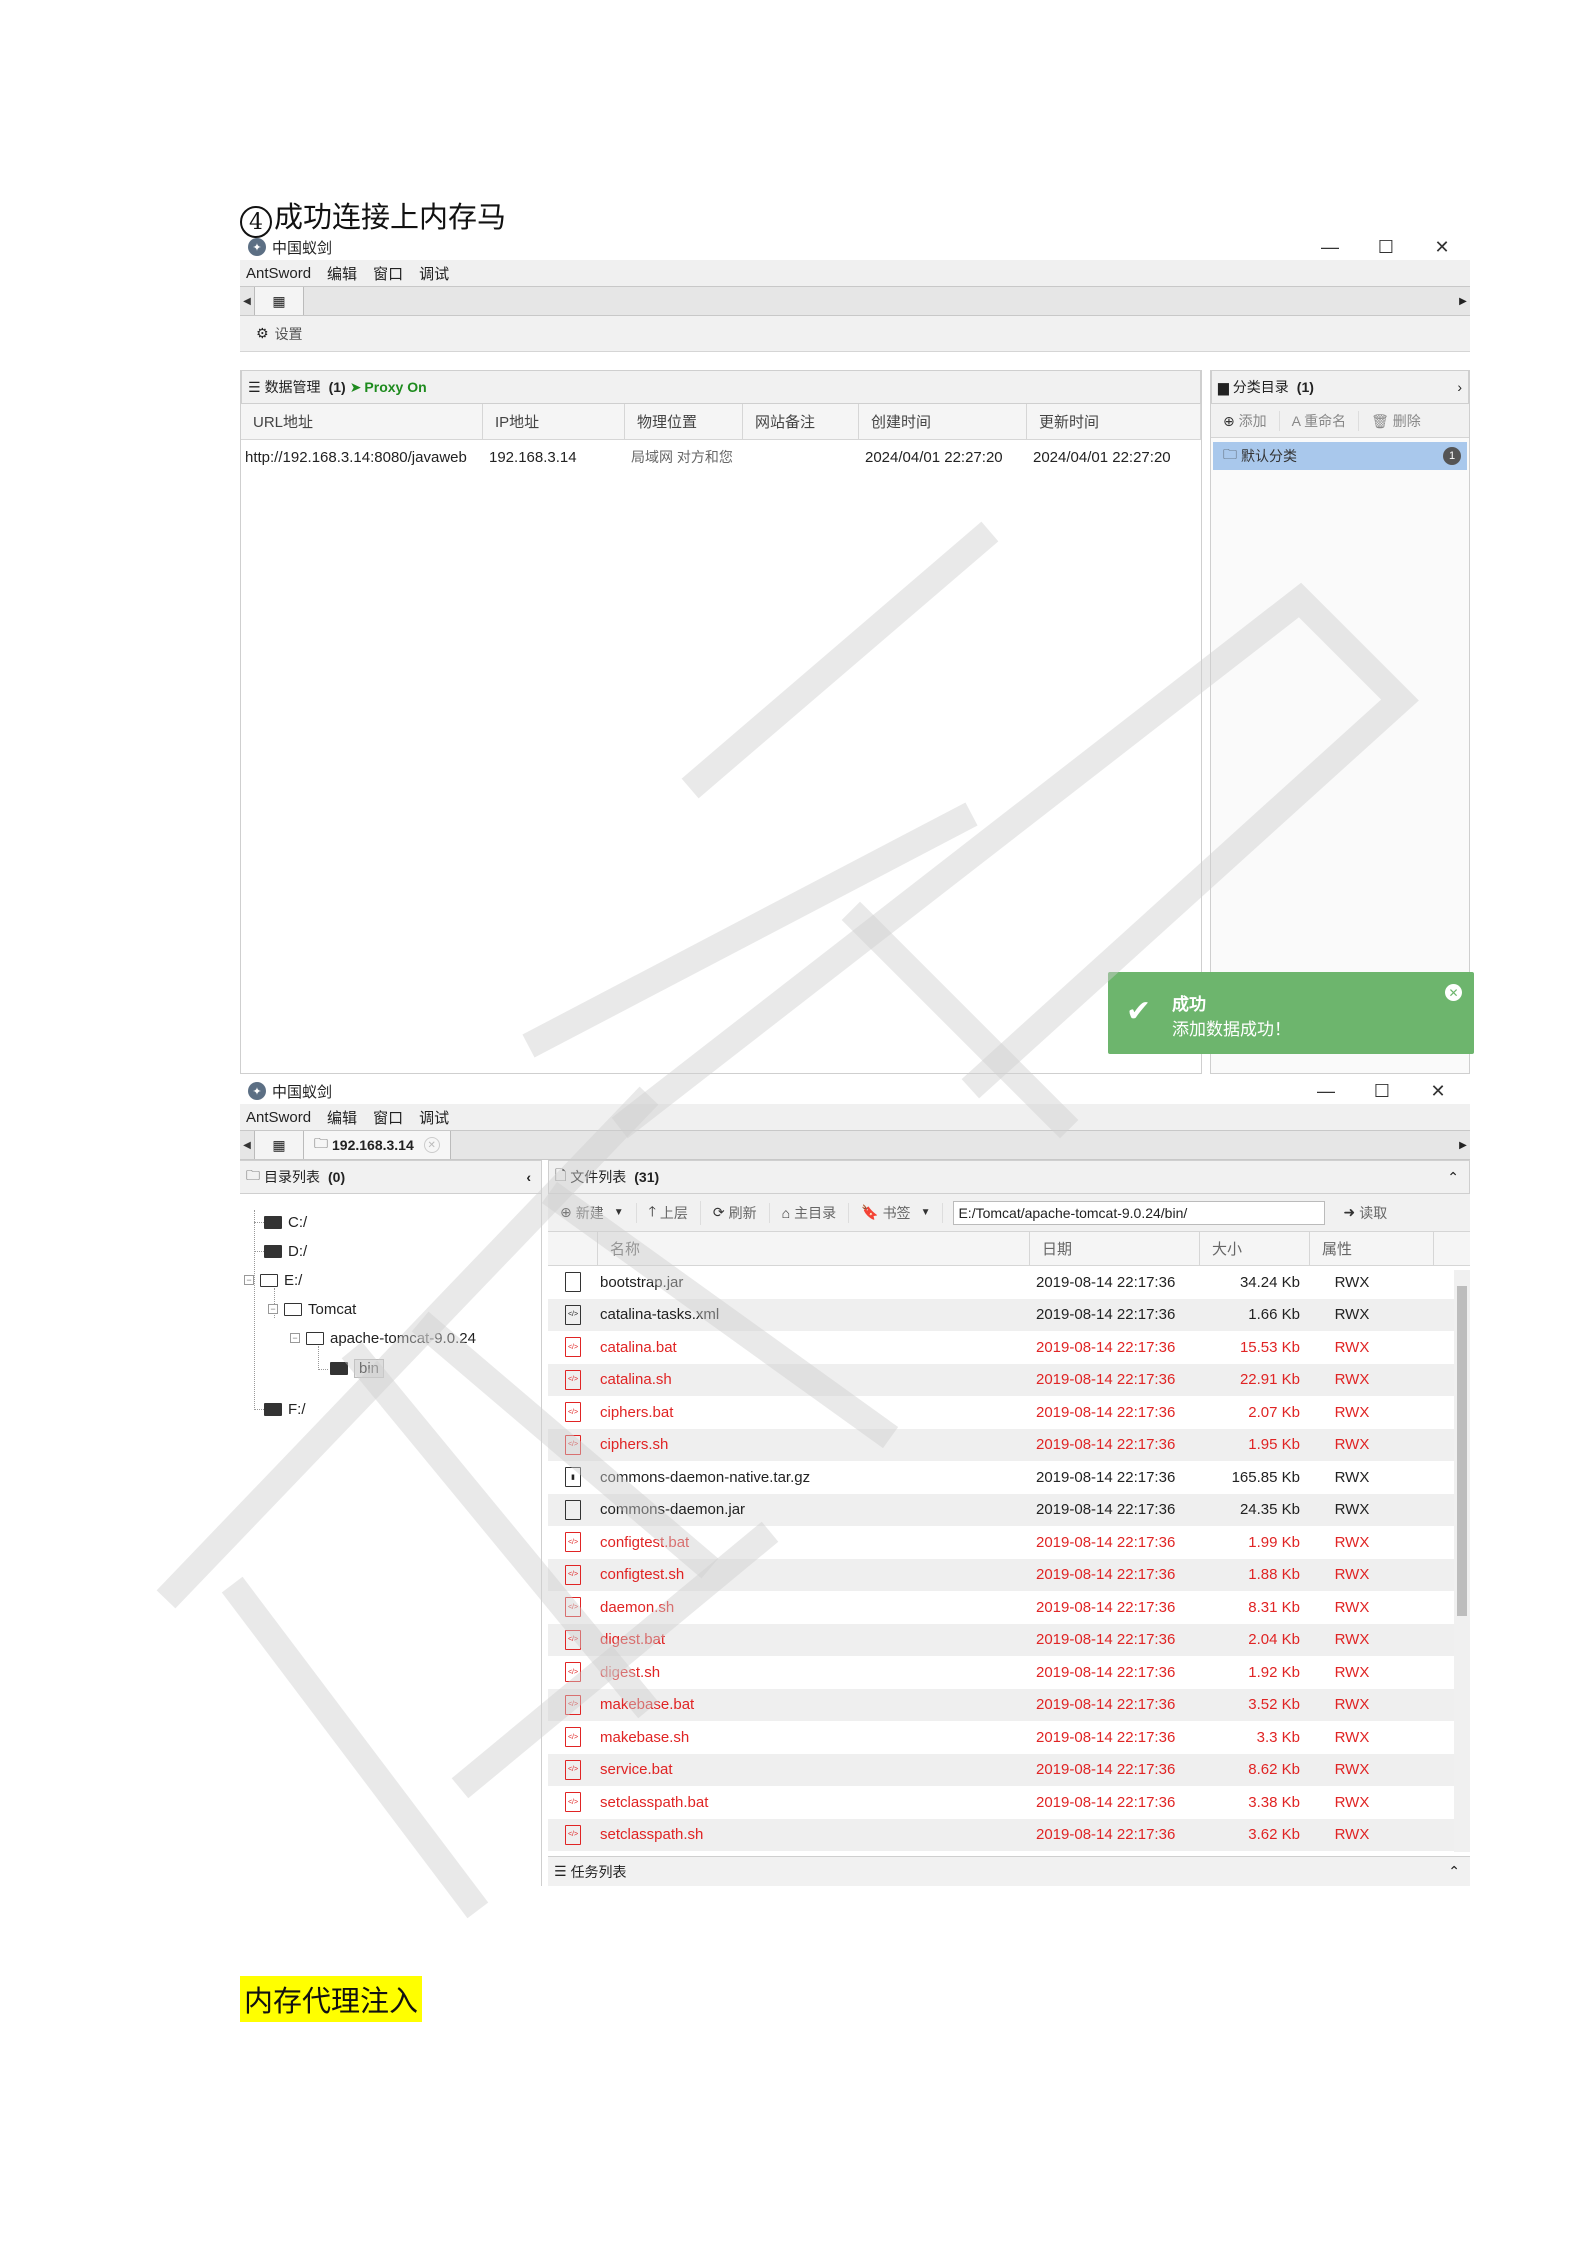 The height and width of the screenshot is (2245, 1587). I want to click on file-size: 1.95 Kb, so click(1274, 1445).